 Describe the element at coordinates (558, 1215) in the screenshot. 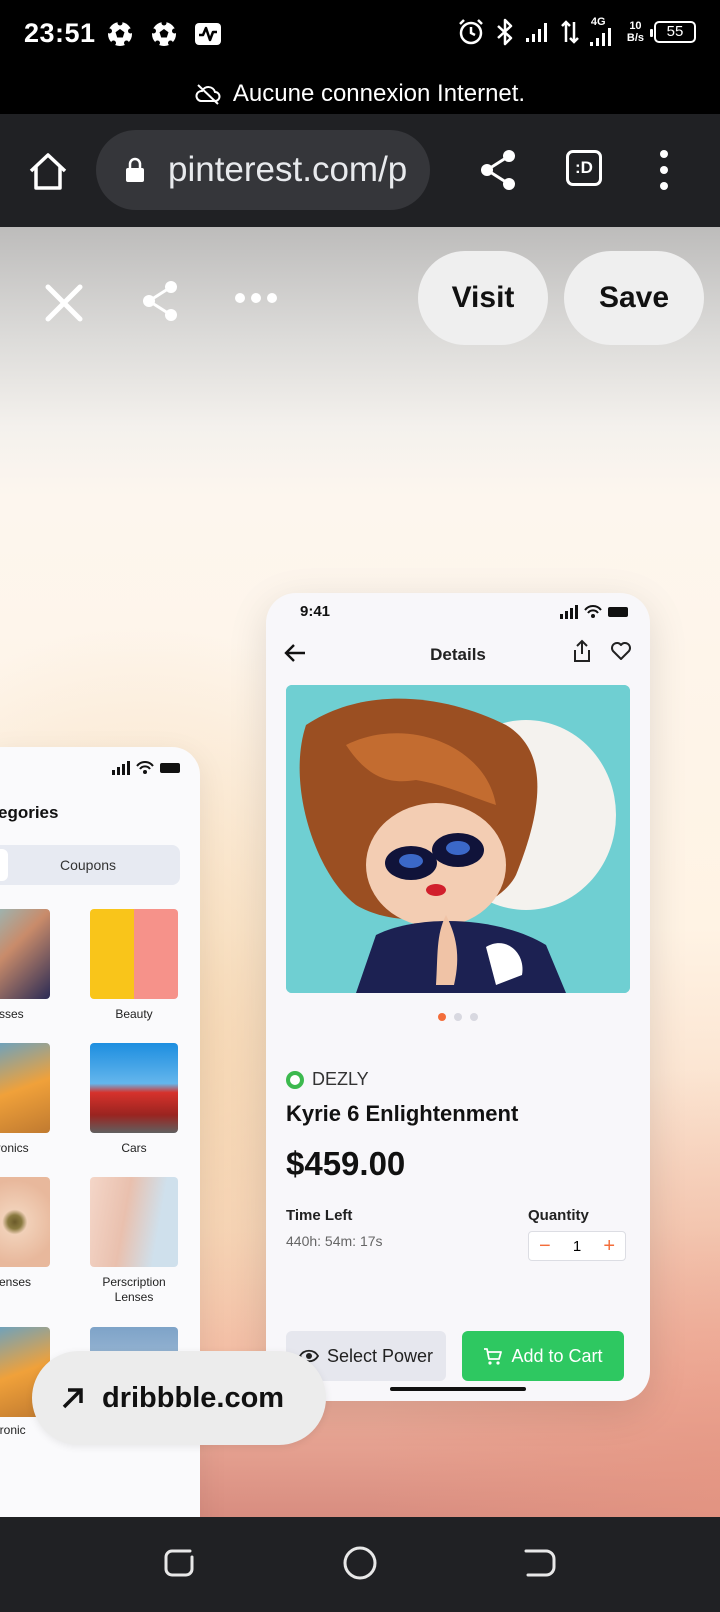

I see `quantity-label: Quantity` at that location.